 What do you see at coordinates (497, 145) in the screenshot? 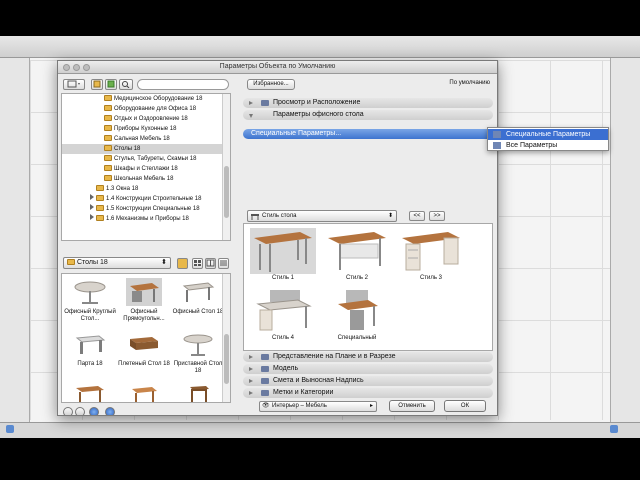
I see `all-params-icon` at bounding box center [497, 145].